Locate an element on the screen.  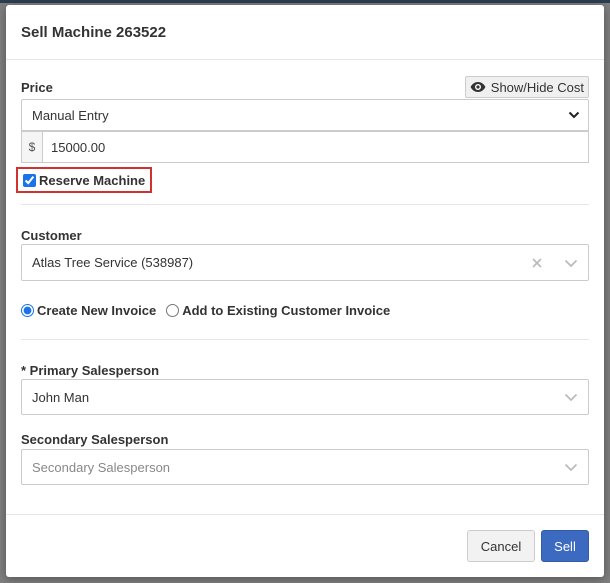
clear-icon is located at coordinates (537, 263).